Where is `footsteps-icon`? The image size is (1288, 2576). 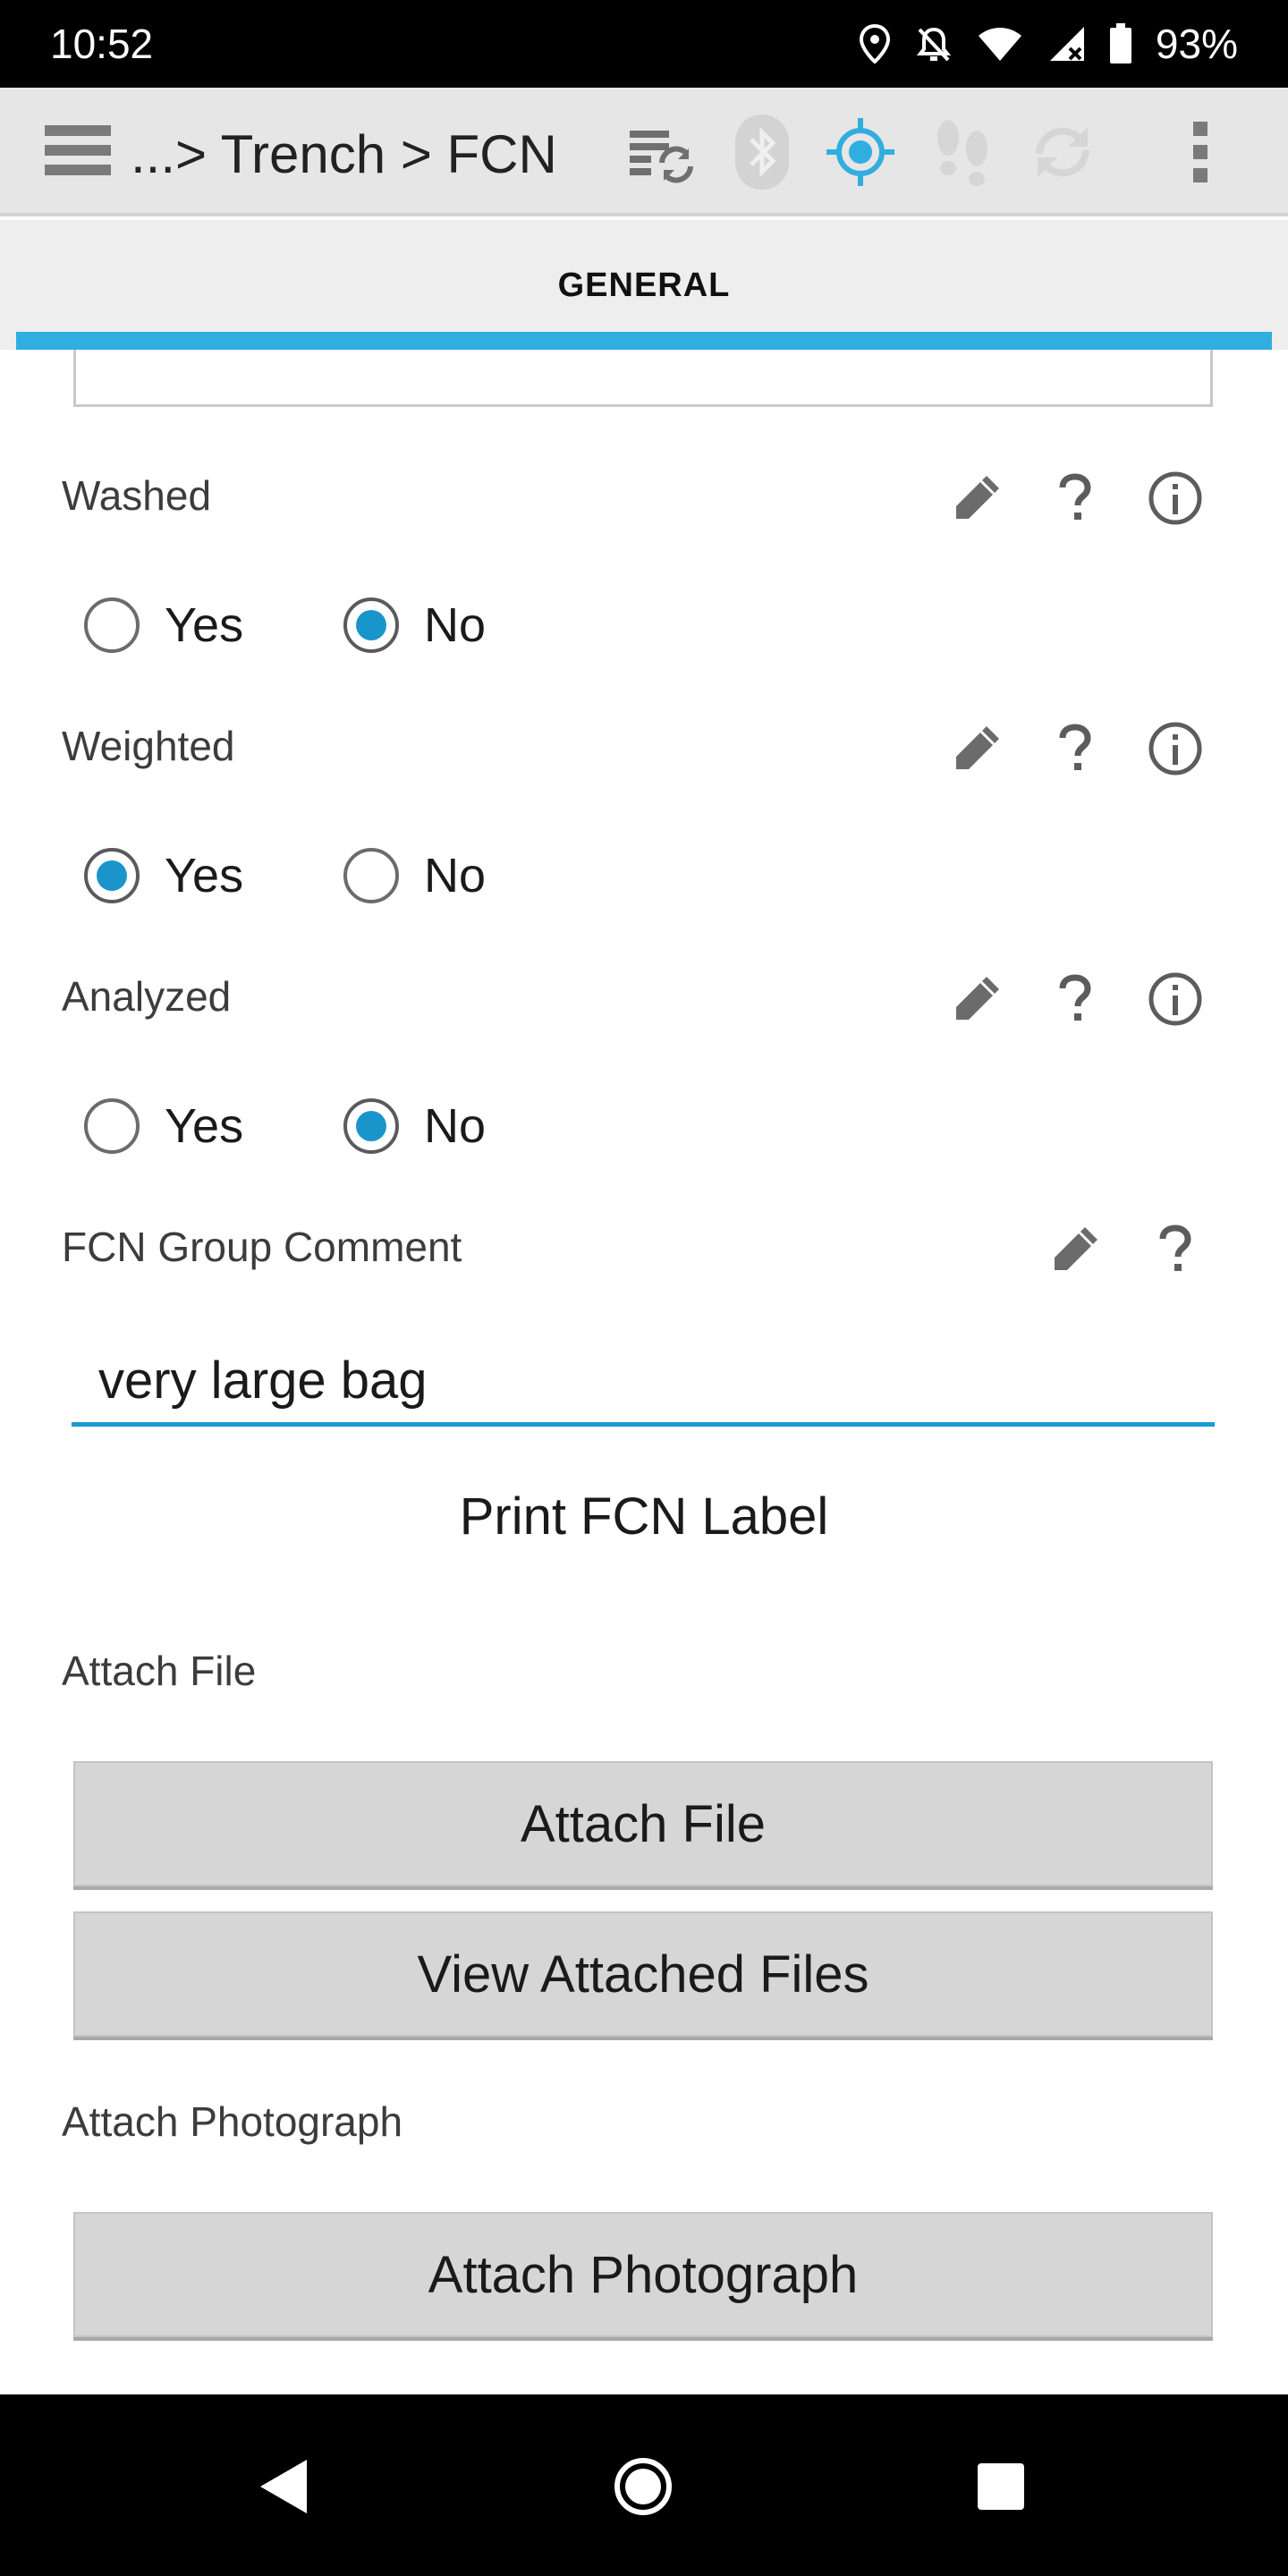
footsteps-icon is located at coordinates (962, 153).